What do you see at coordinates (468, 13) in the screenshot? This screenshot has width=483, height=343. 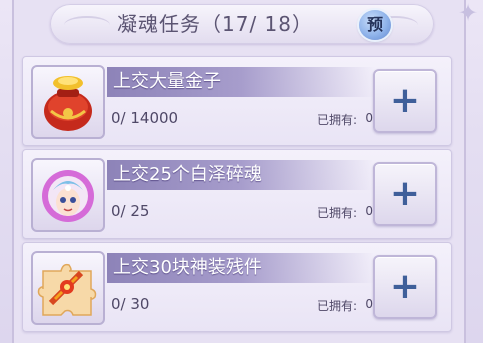 I see `decorative-star-icon: ✦` at bounding box center [468, 13].